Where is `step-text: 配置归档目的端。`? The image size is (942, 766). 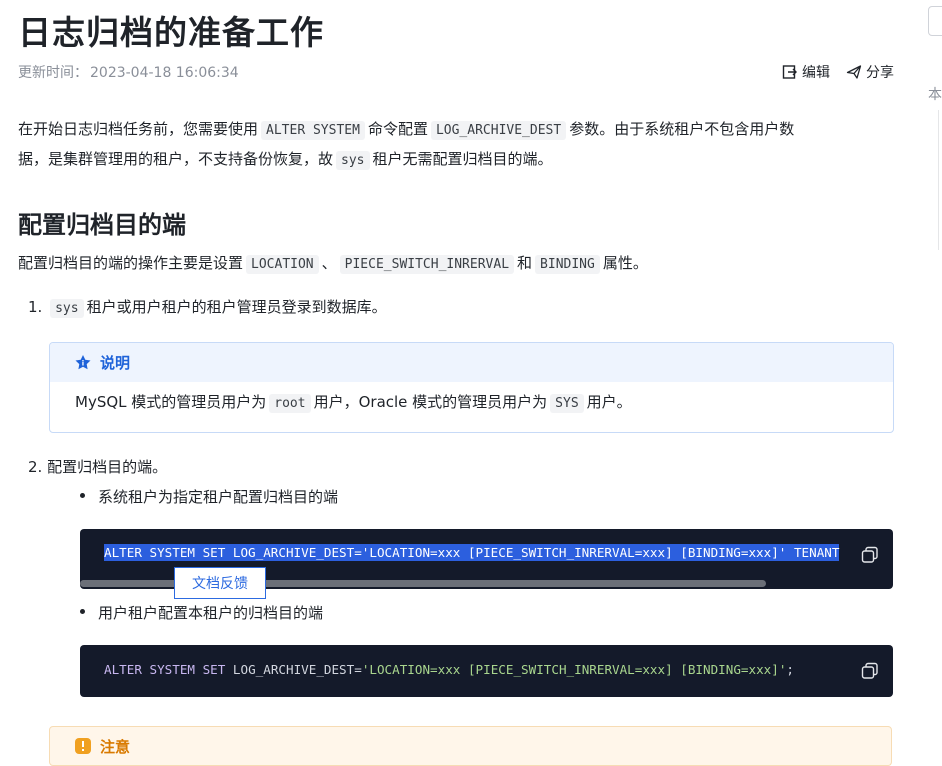
step-text: 配置归档目的端。 is located at coordinates (107, 467).